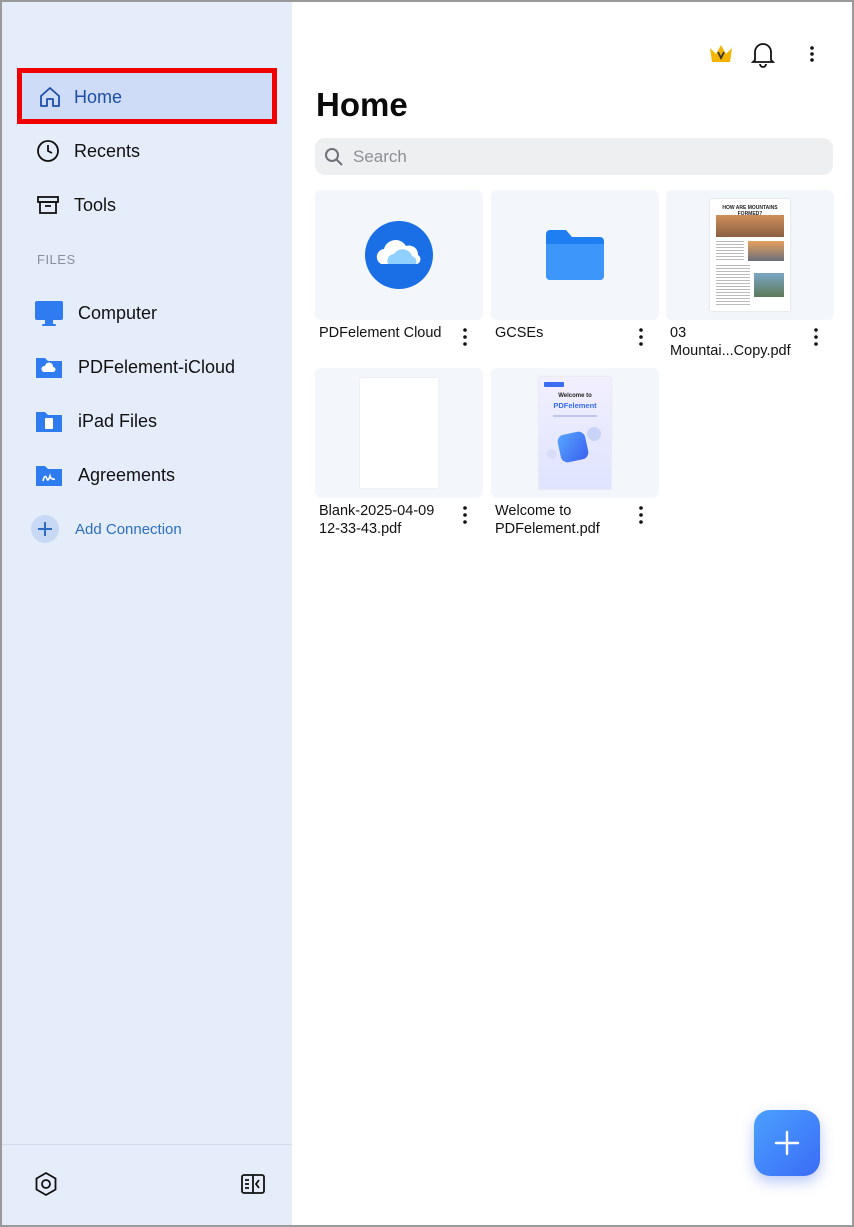 This screenshot has width=854, height=1227. I want to click on file-card-gcses: GCSEs, so click(575, 268).